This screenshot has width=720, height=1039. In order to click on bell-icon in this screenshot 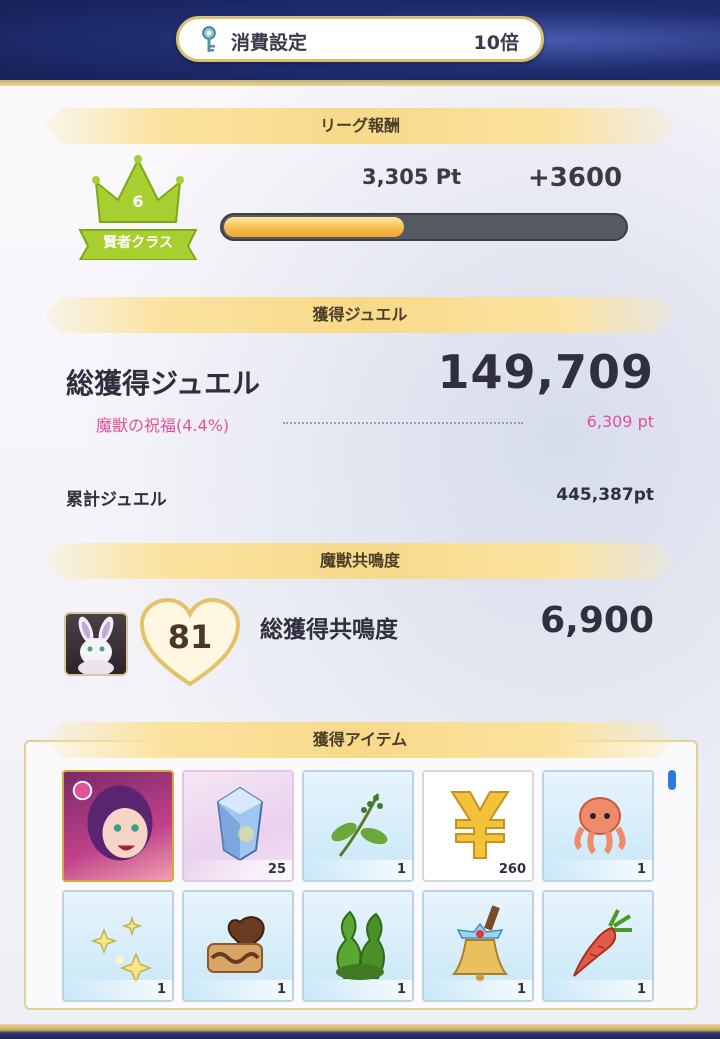, I will do `click(480, 943)`.